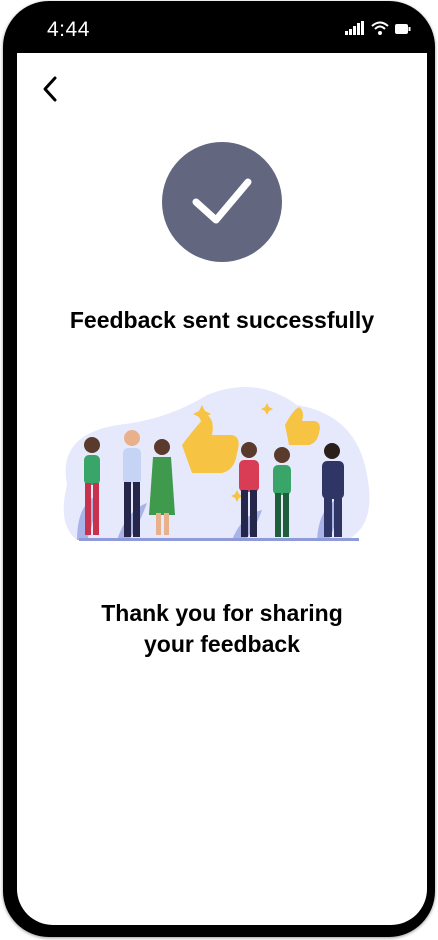 Image resolution: width=438 pixels, height=940 pixels. Describe the element at coordinates (216, 464) in the screenshot. I see `people-celebrating-thumbs-up-illustration` at that location.